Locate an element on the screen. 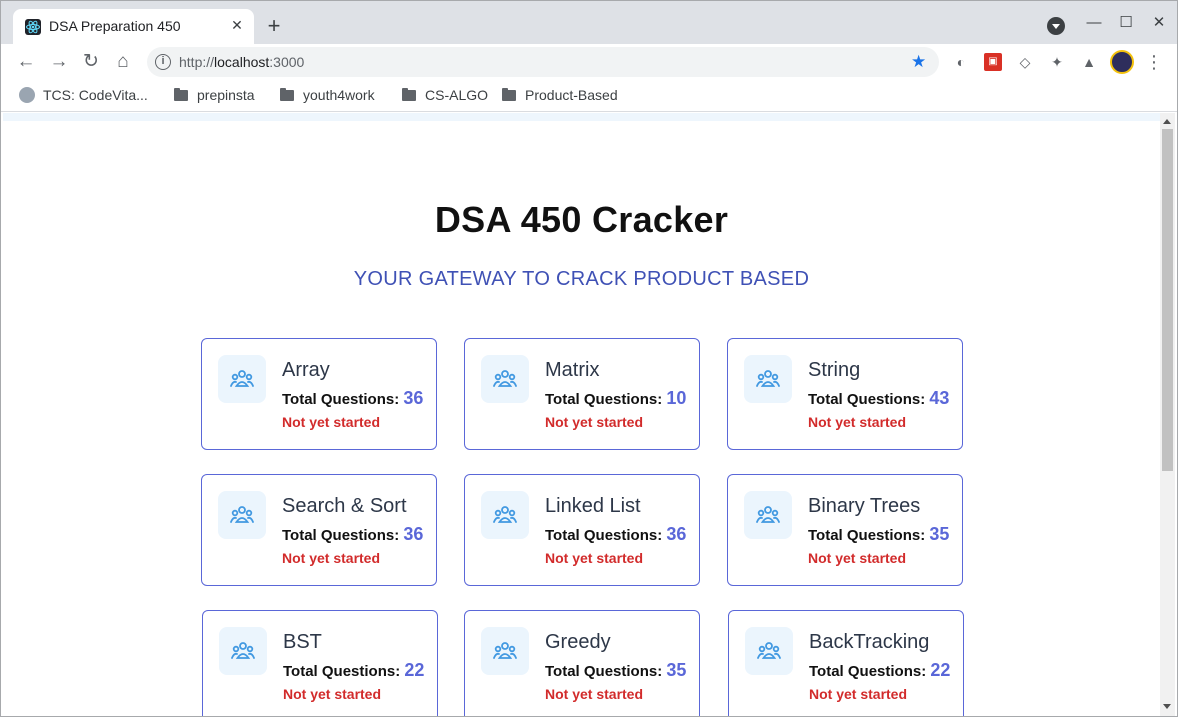 The image size is (1178, 717). maximize-icon: ☐ is located at coordinates (1126, 23).